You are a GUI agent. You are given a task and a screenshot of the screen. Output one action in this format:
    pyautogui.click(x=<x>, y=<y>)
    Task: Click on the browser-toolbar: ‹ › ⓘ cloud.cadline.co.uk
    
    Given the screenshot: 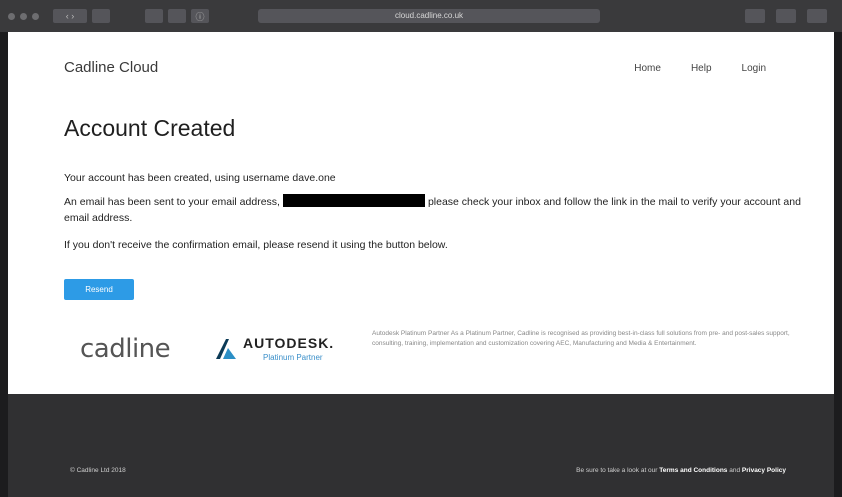 What is the action you would take?
    pyautogui.click(x=421, y=16)
    